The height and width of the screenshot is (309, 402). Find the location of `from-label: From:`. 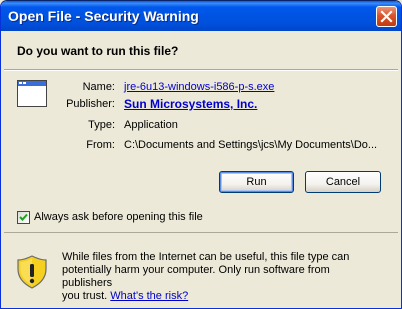

from-label: From: is located at coordinates (100, 145).